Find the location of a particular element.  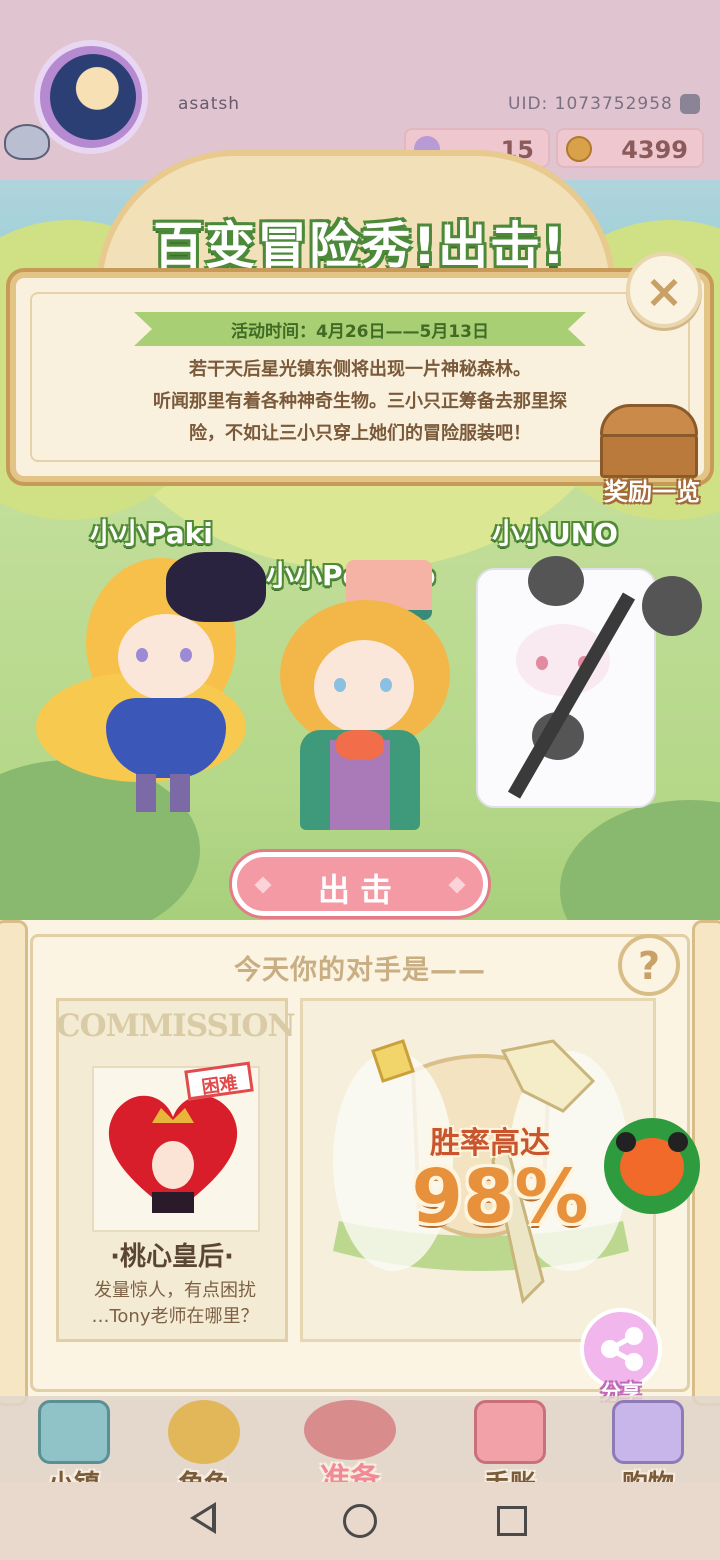

question-icon: ? is located at coordinates (649, 966).